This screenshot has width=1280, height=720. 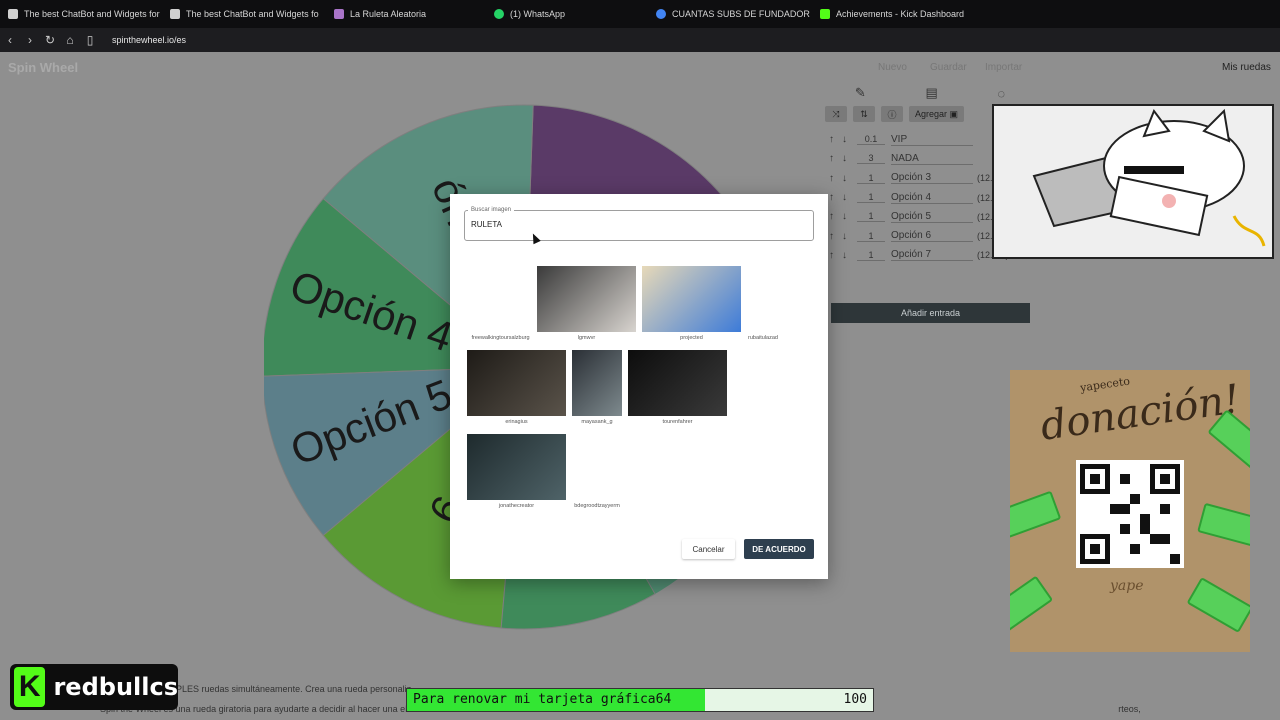 What do you see at coordinates (932, 217) in the screenshot?
I see `entry-name-input: Opción 5` at bounding box center [932, 217].